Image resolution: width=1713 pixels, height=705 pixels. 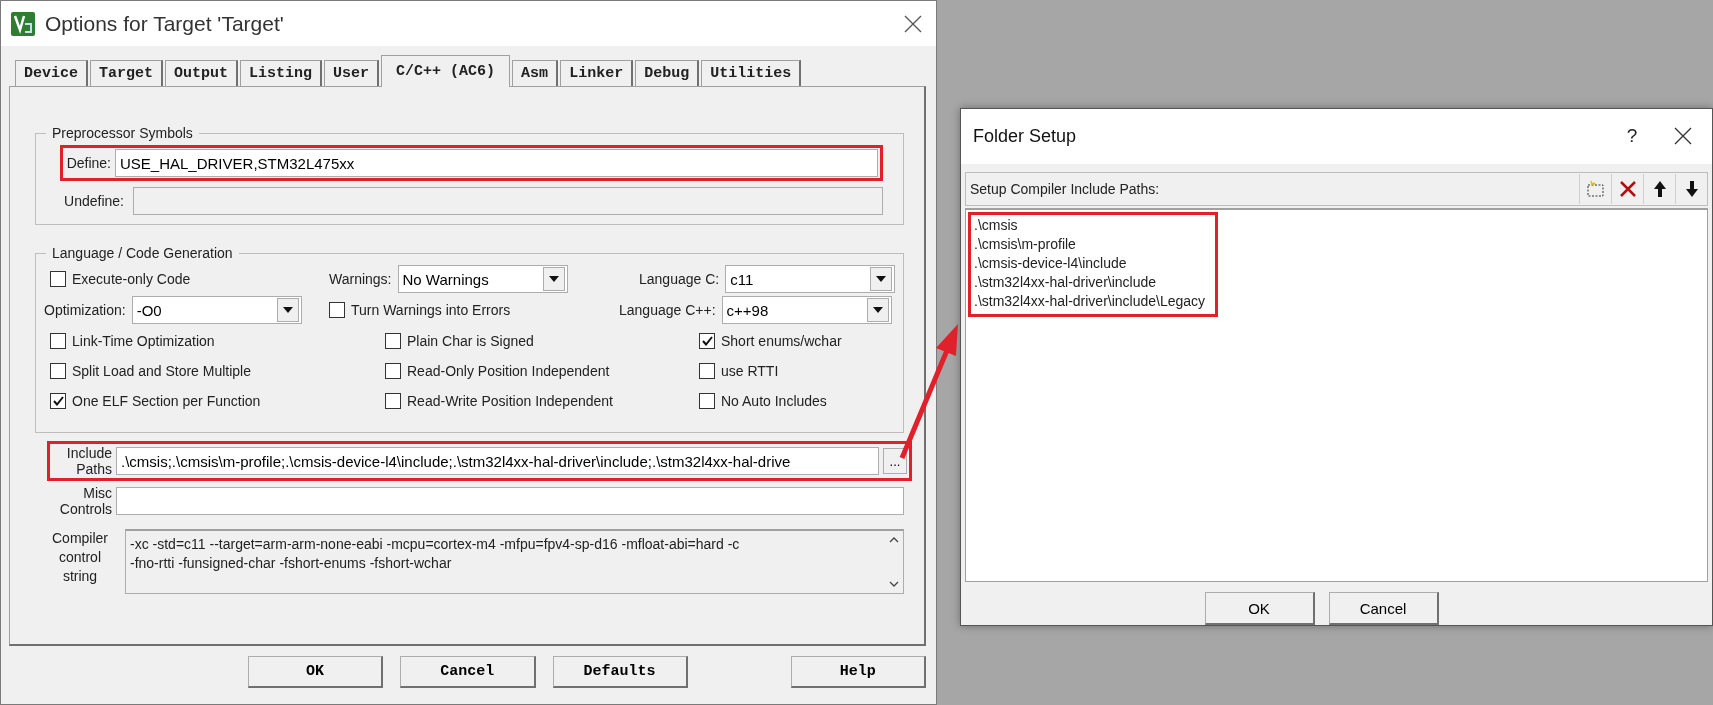 What do you see at coordinates (858, 672) in the screenshot?
I see `dialog-button: Help` at bounding box center [858, 672].